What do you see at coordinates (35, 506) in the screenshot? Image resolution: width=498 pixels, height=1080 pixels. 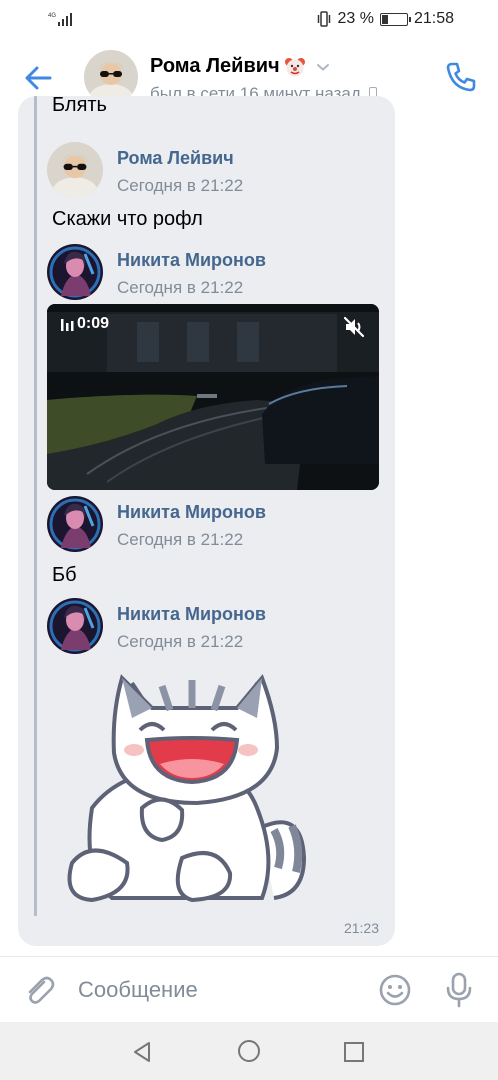 I see `forward-indicator-line` at bounding box center [35, 506].